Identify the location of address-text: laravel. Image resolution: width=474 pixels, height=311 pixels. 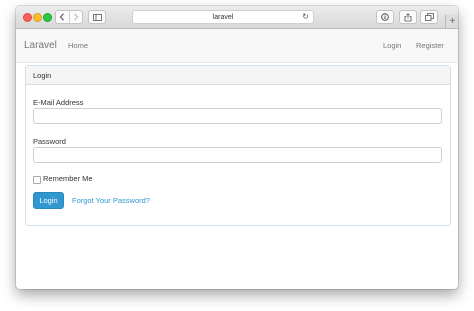
(223, 17).